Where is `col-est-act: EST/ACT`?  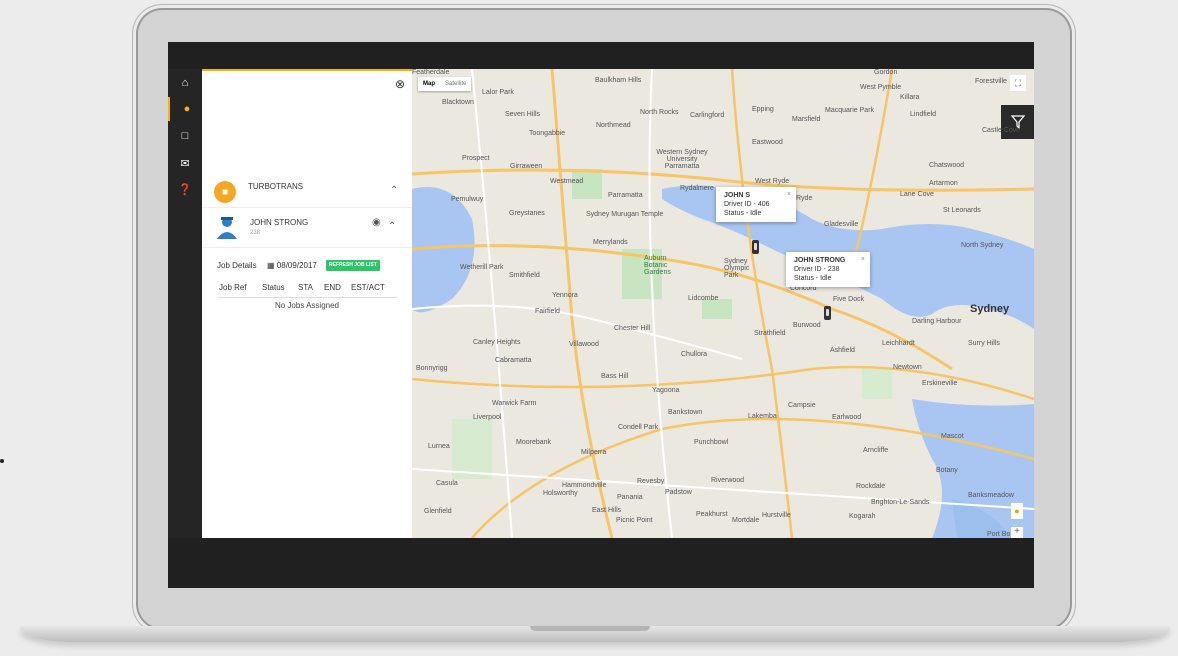 col-est-act: EST/ACT is located at coordinates (368, 287).